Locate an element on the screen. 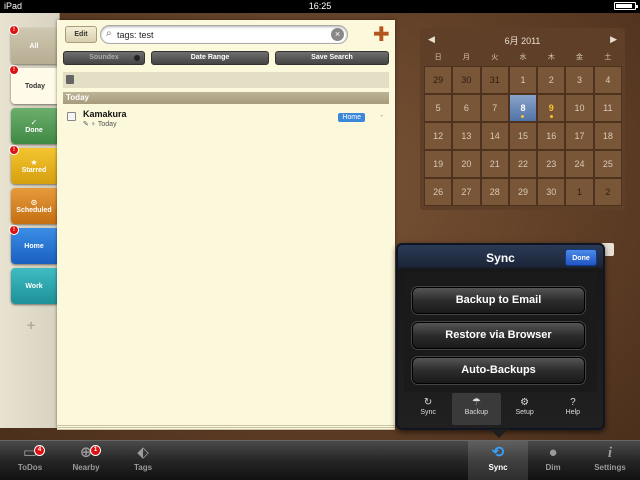  calendar-day: 31 is located at coordinates (494, 80).